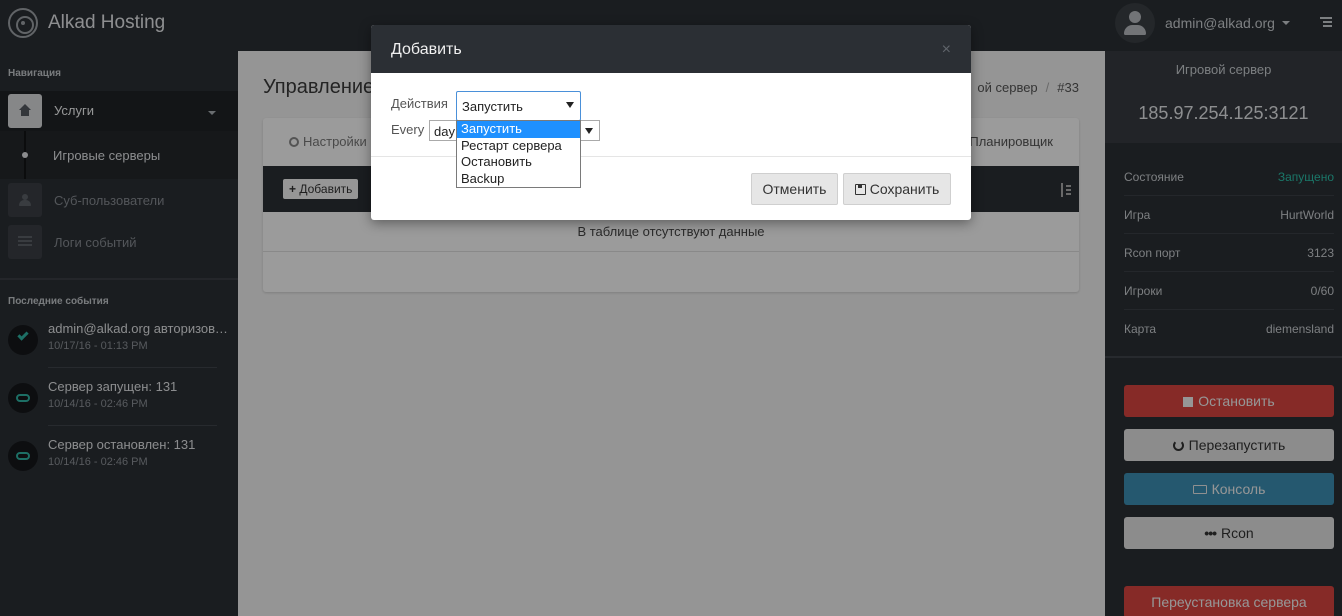  I want to click on action-label: Действия, so click(419, 103).